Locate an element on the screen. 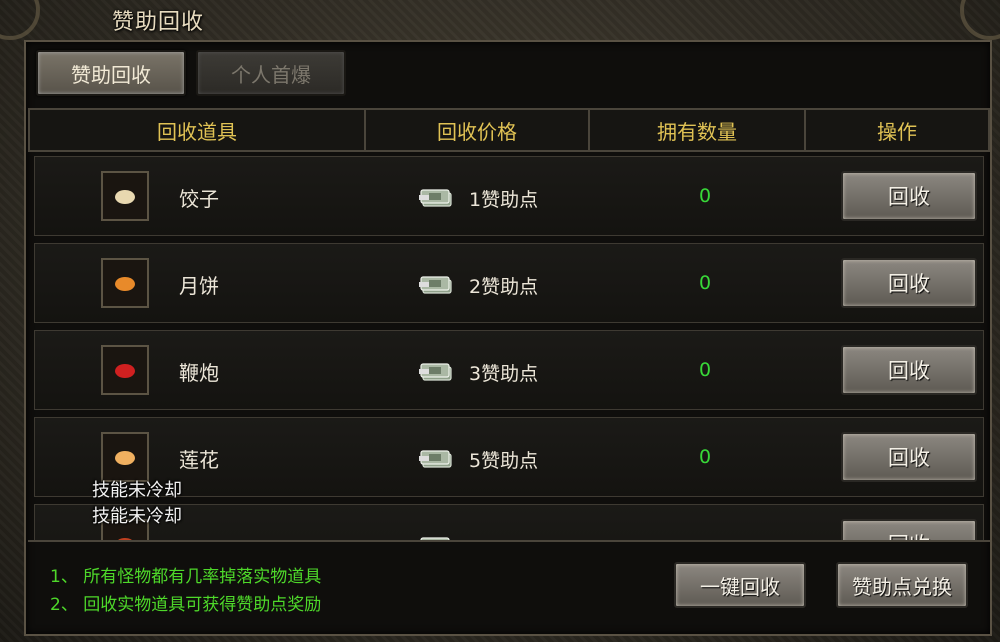 The height and width of the screenshot is (642, 1000). table-header: 回收道具 回收价格 拥有数量 操作 is located at coordinates (509, 130).